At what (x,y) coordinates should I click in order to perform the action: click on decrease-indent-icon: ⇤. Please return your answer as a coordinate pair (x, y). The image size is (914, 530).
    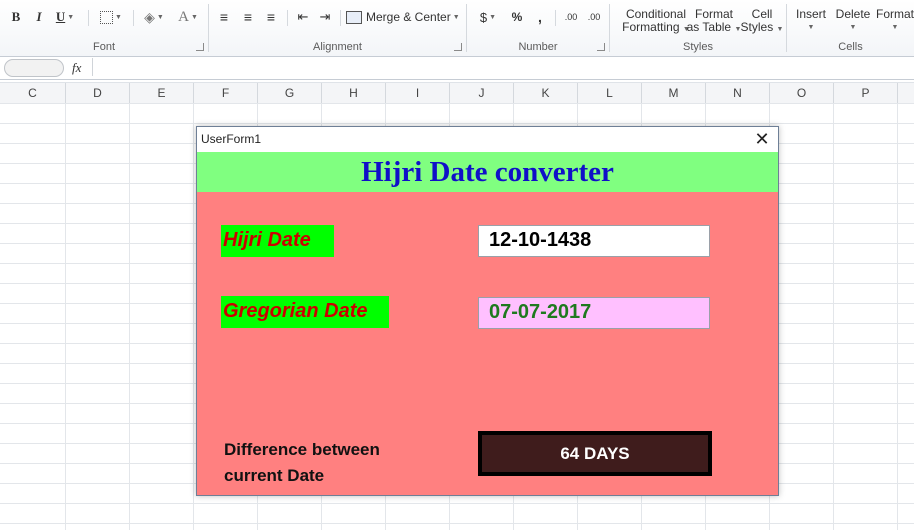
    Looking at the image, I should click on (303, 16).